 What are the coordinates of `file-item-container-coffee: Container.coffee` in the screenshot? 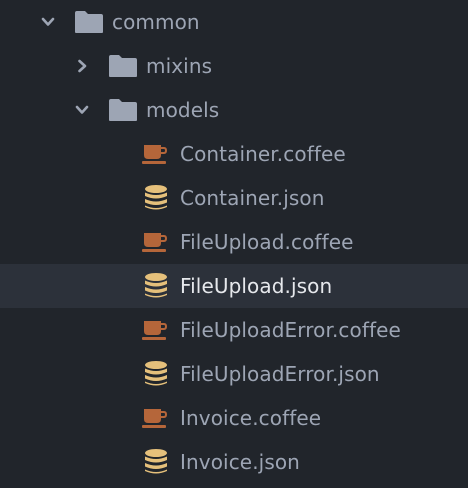 It's located at (234, 154).